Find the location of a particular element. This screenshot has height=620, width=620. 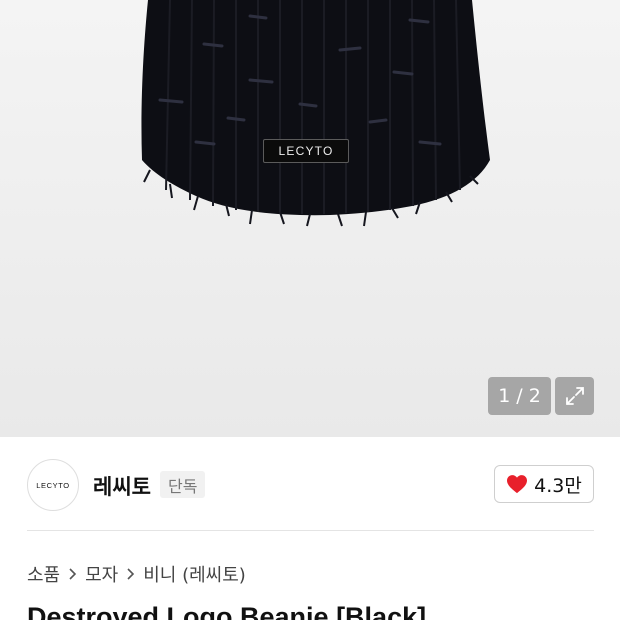

like-count: 4.3만 is located at coordinates (558, 485).